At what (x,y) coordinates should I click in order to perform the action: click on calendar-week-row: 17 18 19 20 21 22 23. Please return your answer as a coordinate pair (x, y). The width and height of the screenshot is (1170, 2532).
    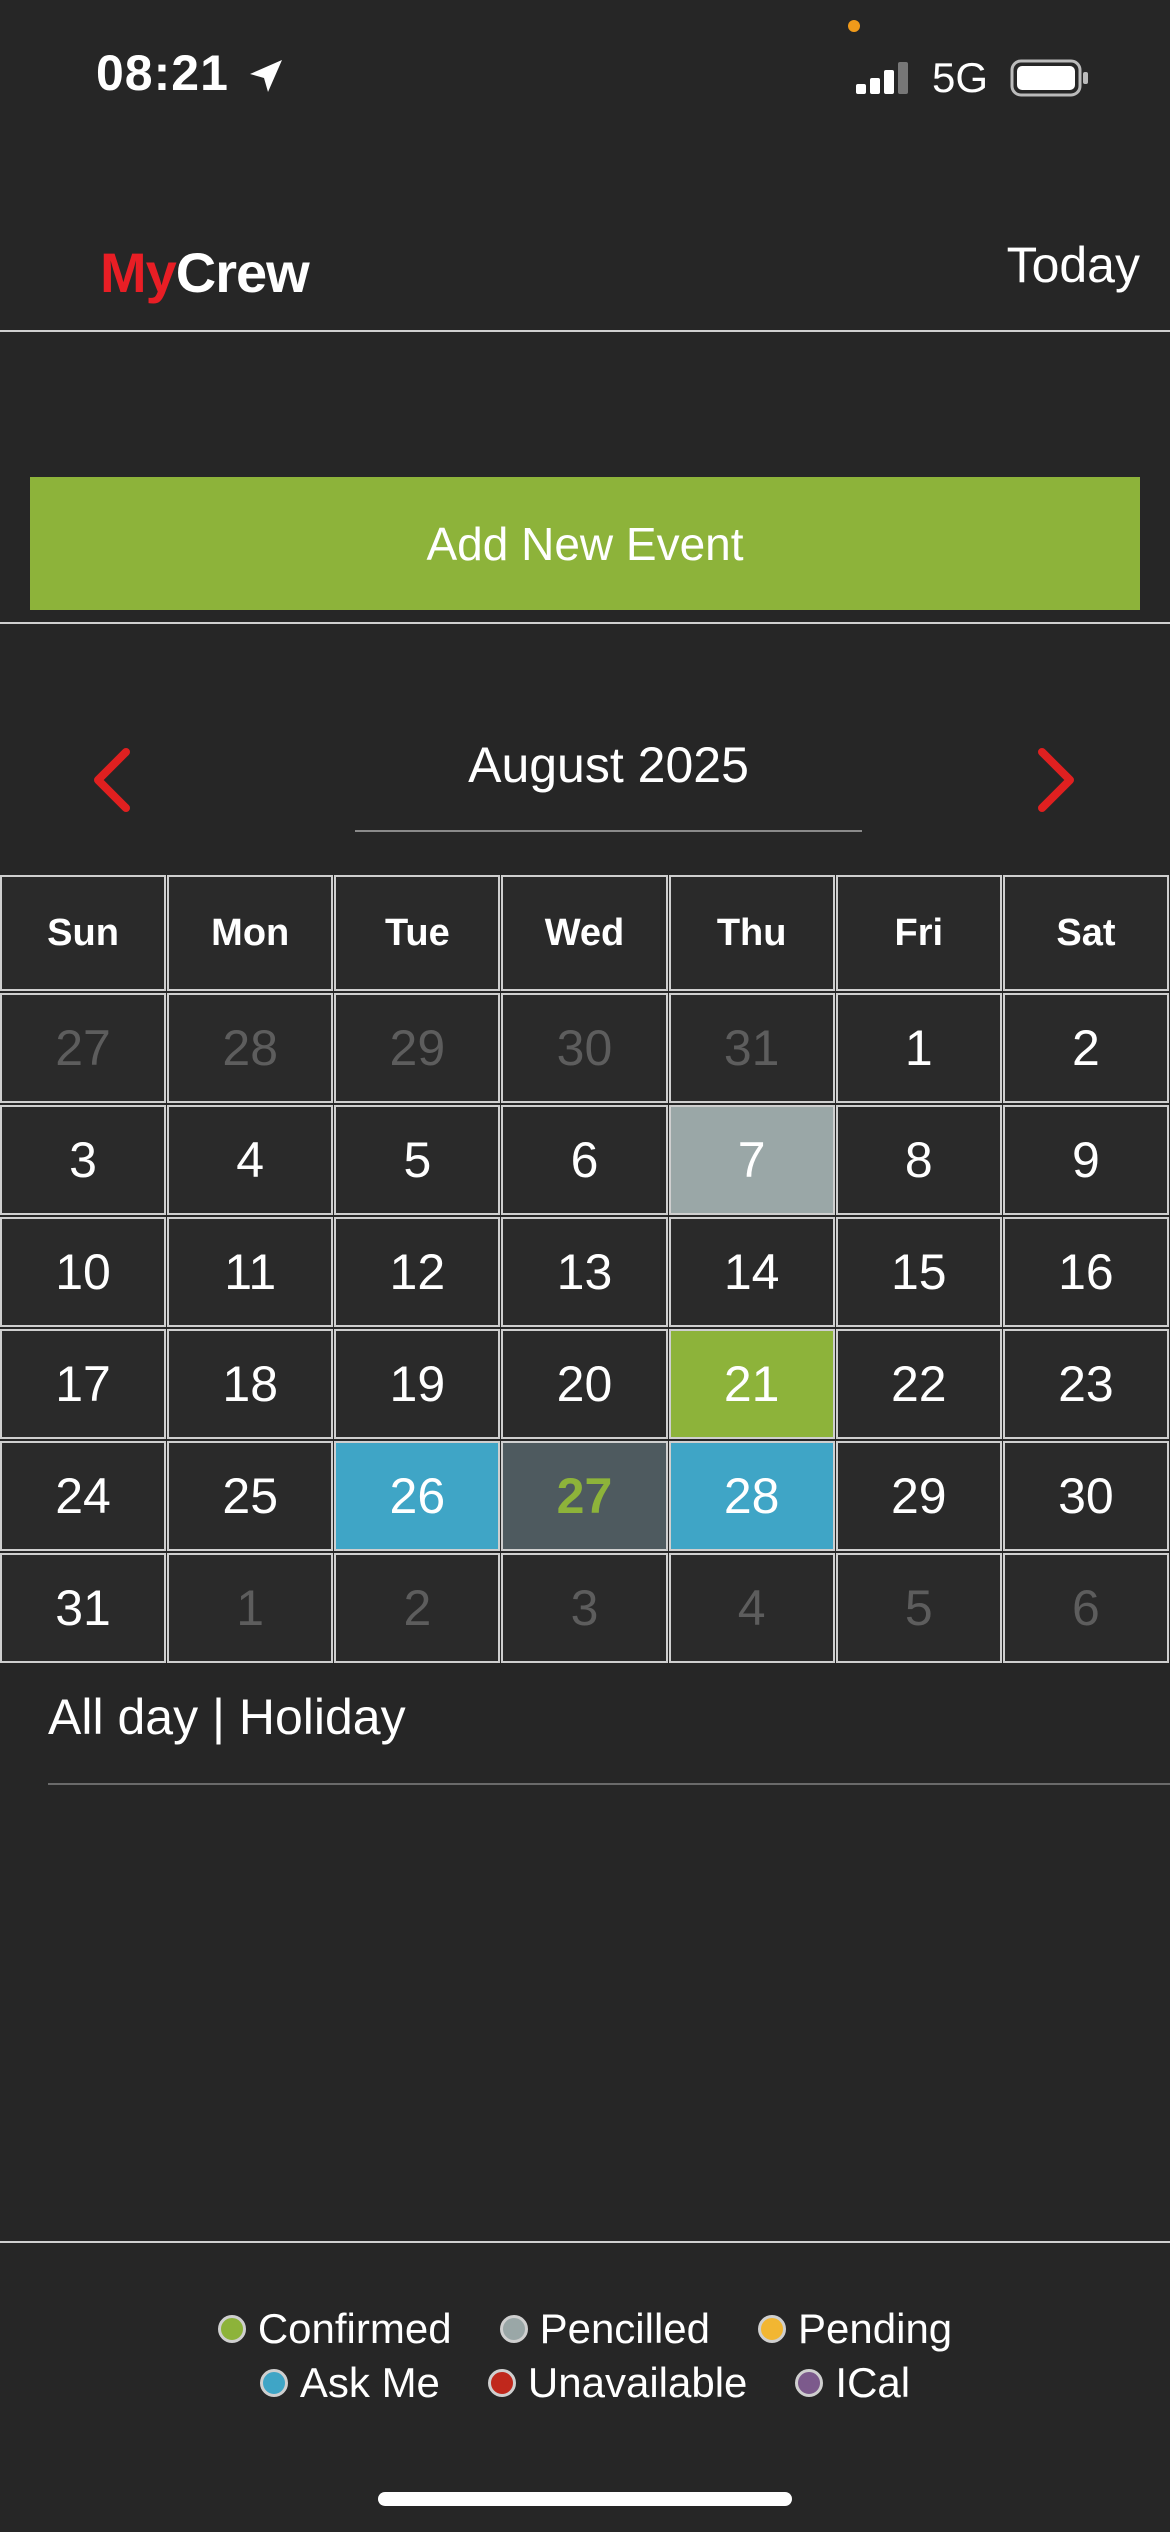
    Looking at the image, I should click on (585, 1385).